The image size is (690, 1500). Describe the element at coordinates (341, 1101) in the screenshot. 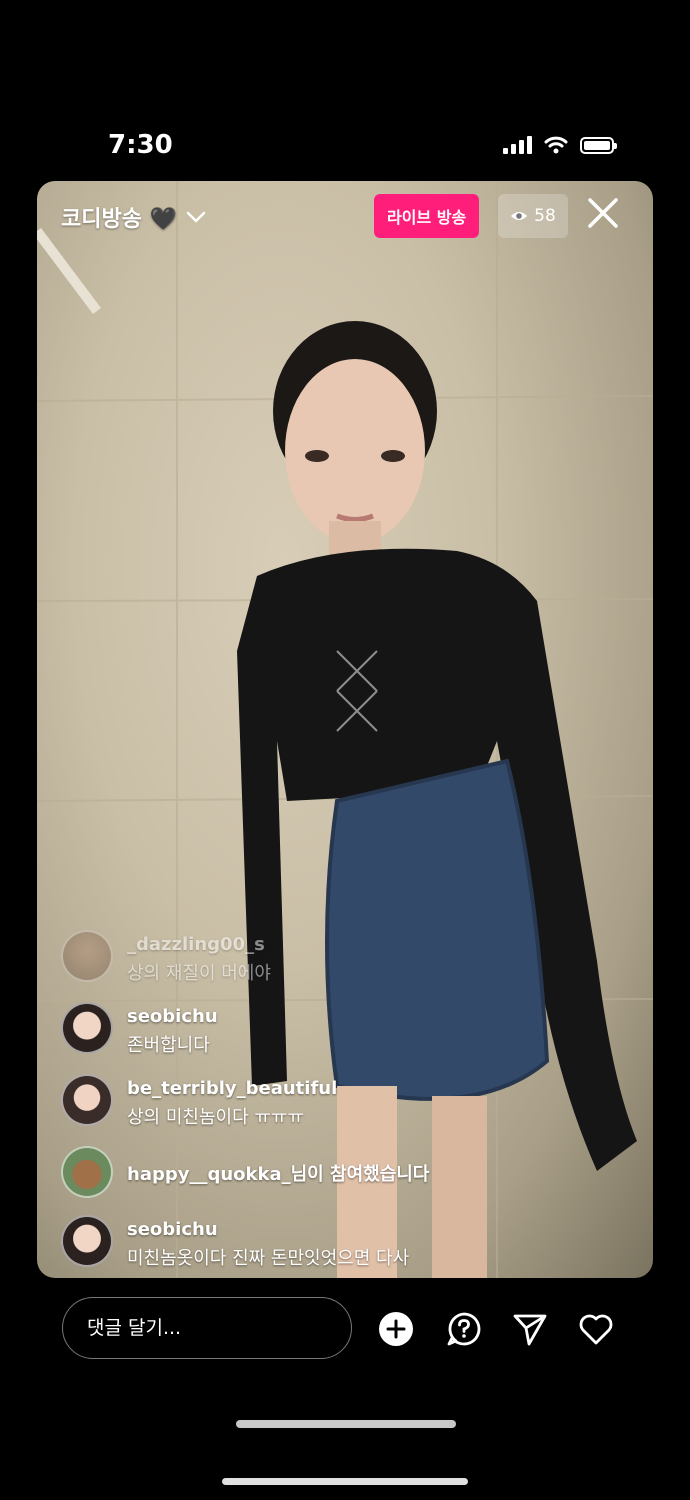

I see `comment-item: be_terribly_beautiful 상의 미친놈이다 ㅠㅠㅠ` at that location.